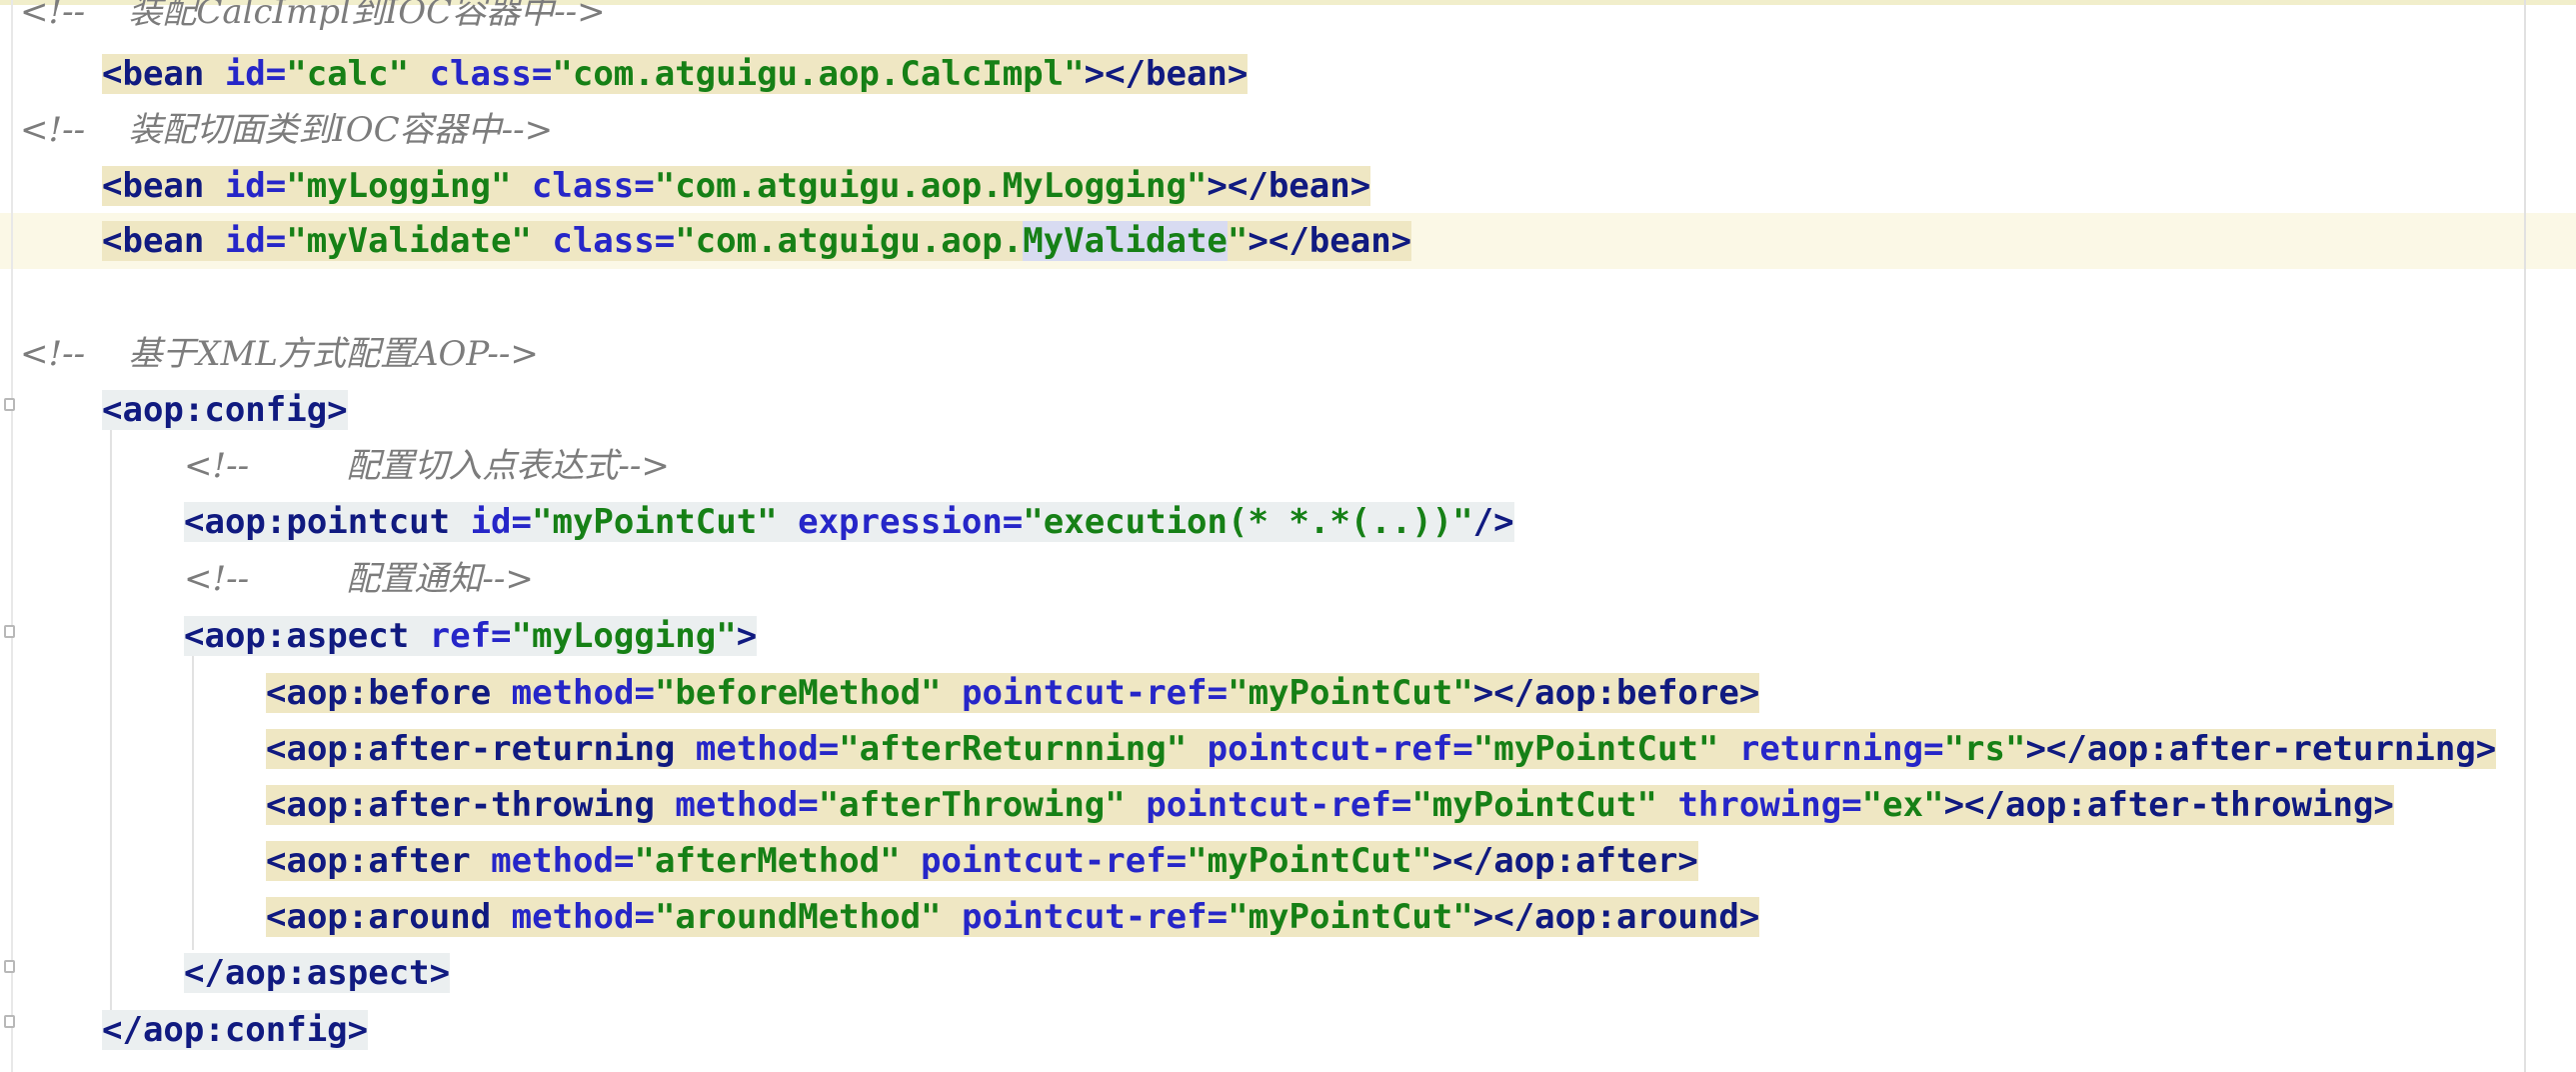  Describe the element at coordinates (379, 861) in the screenshot. I see `tag-token: <aop:after` at that location.